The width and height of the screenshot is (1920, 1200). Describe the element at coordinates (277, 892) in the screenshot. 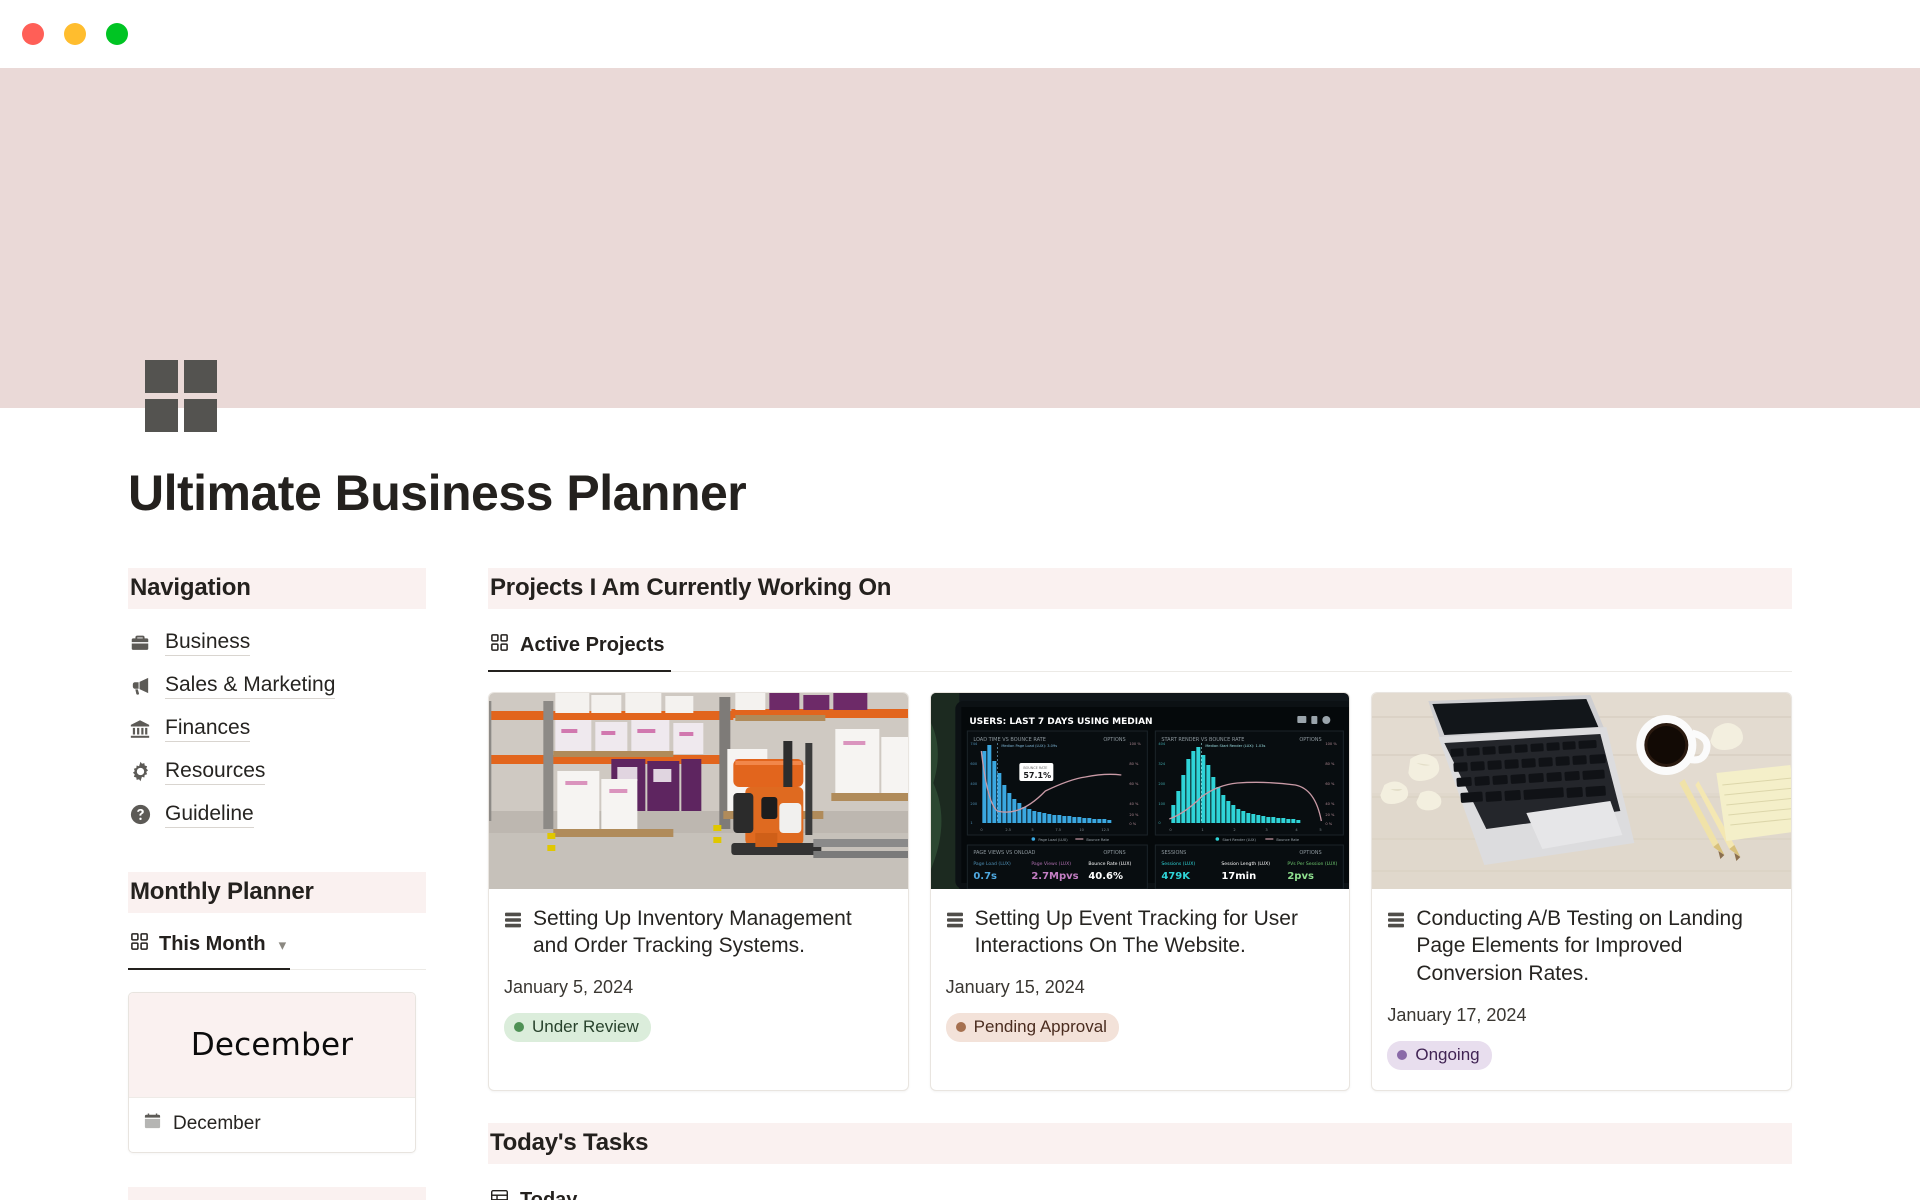

I see `monthly-planner-heading: Monthly Planner` at that location.